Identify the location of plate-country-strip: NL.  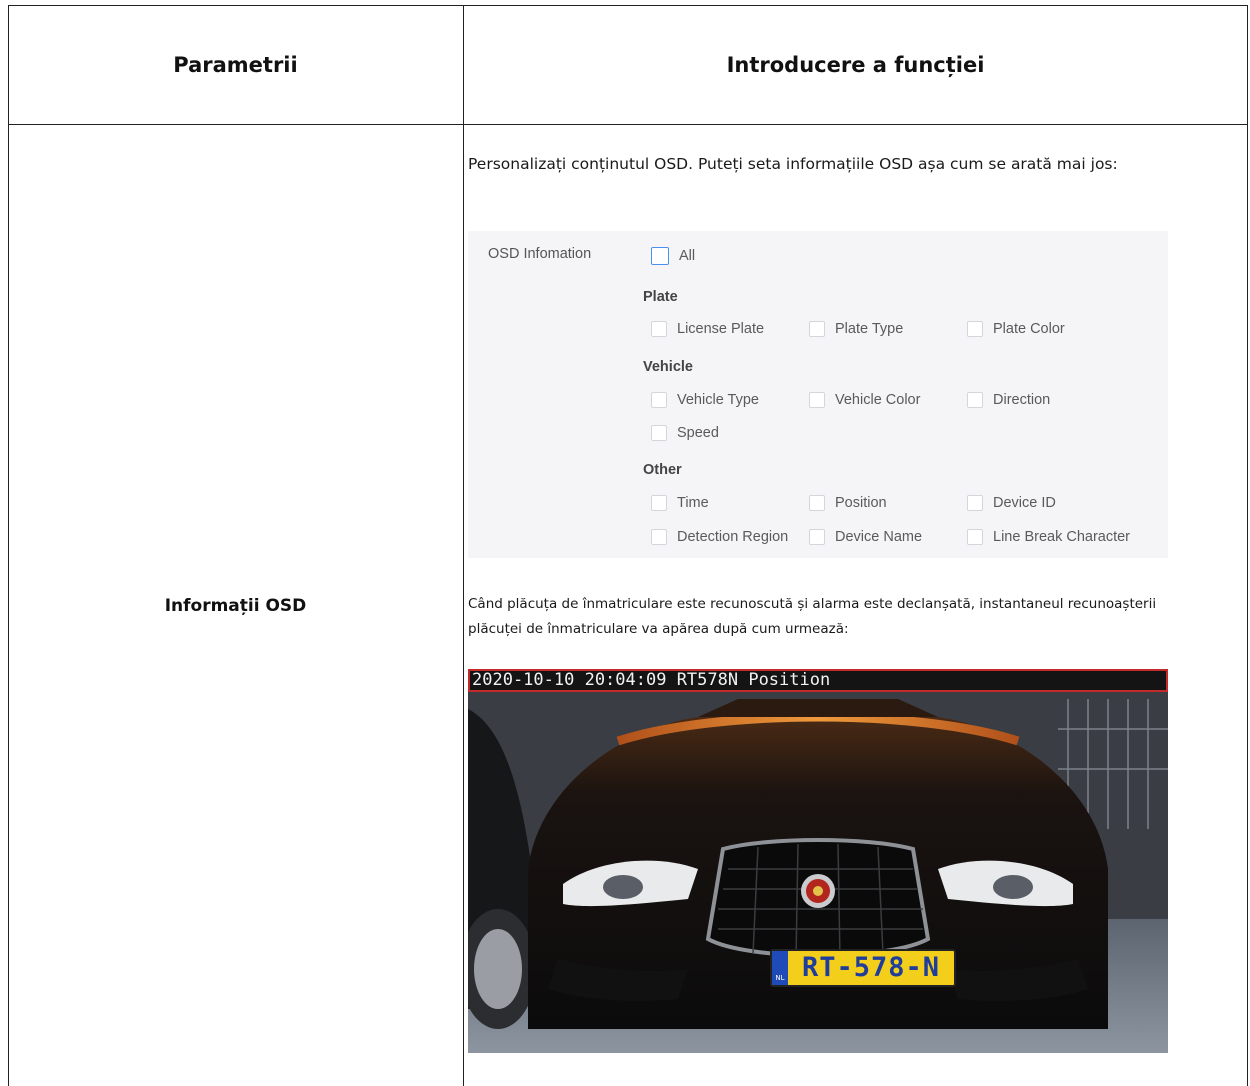
(780, 968).